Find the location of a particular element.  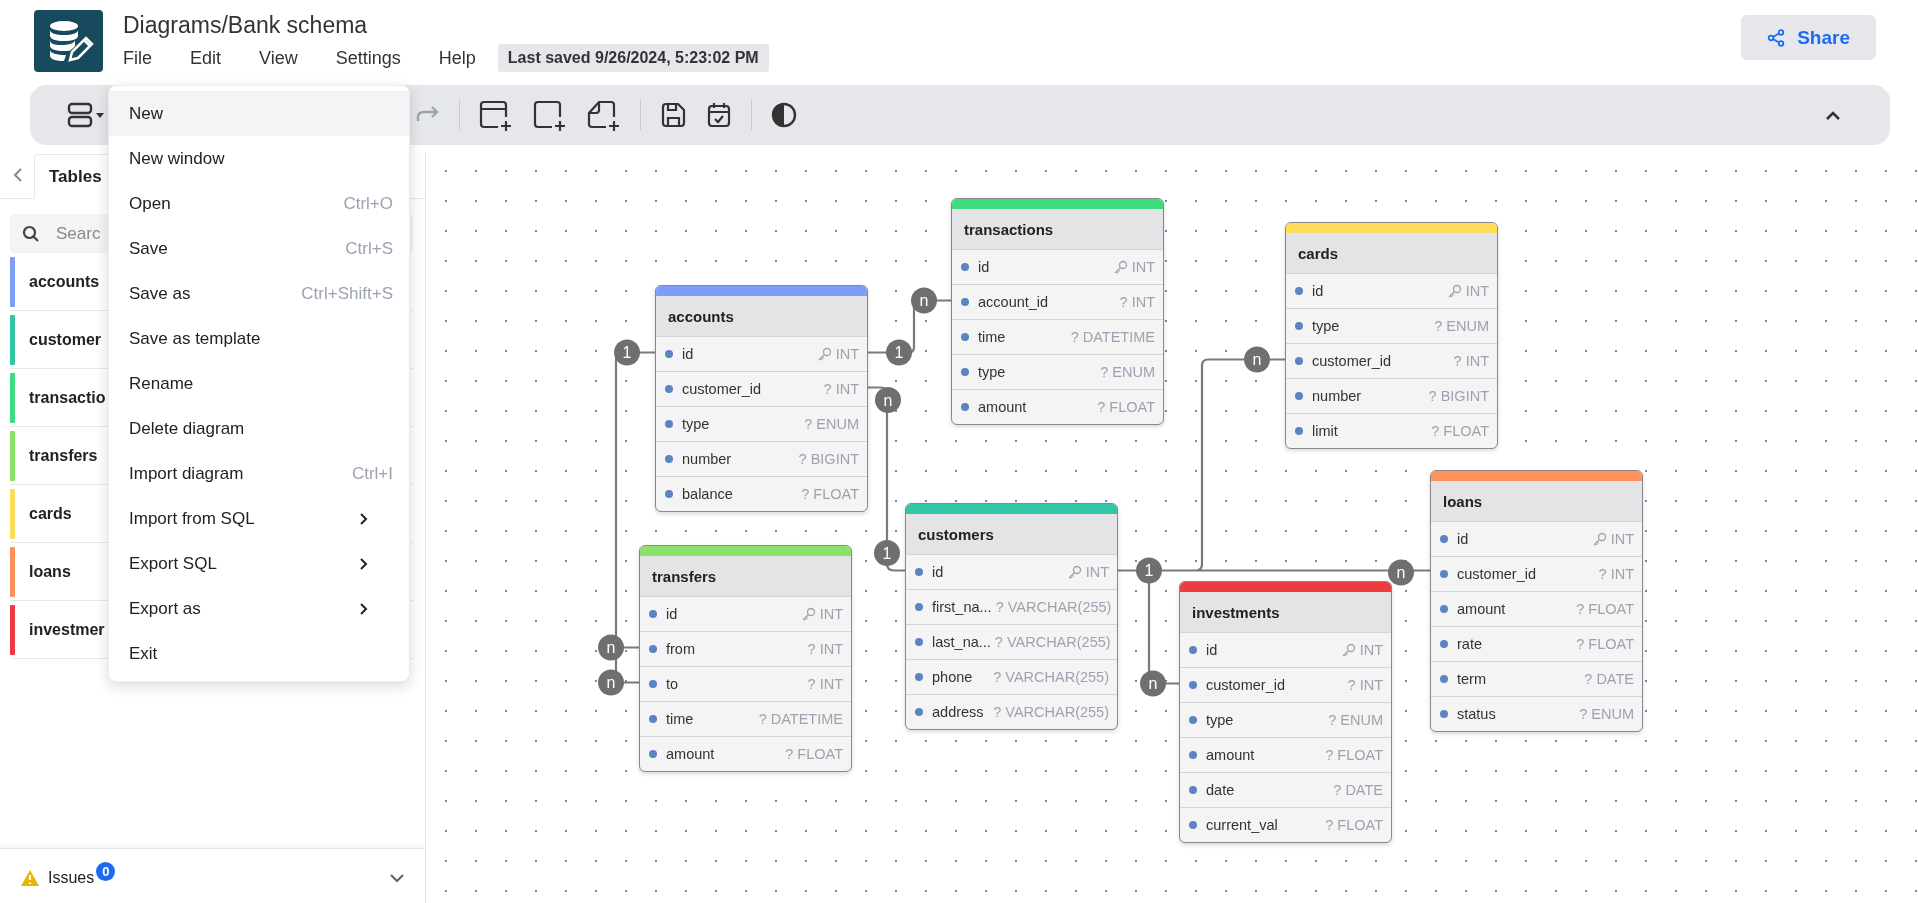

field-name: balance is located at coordinates (707, 494).